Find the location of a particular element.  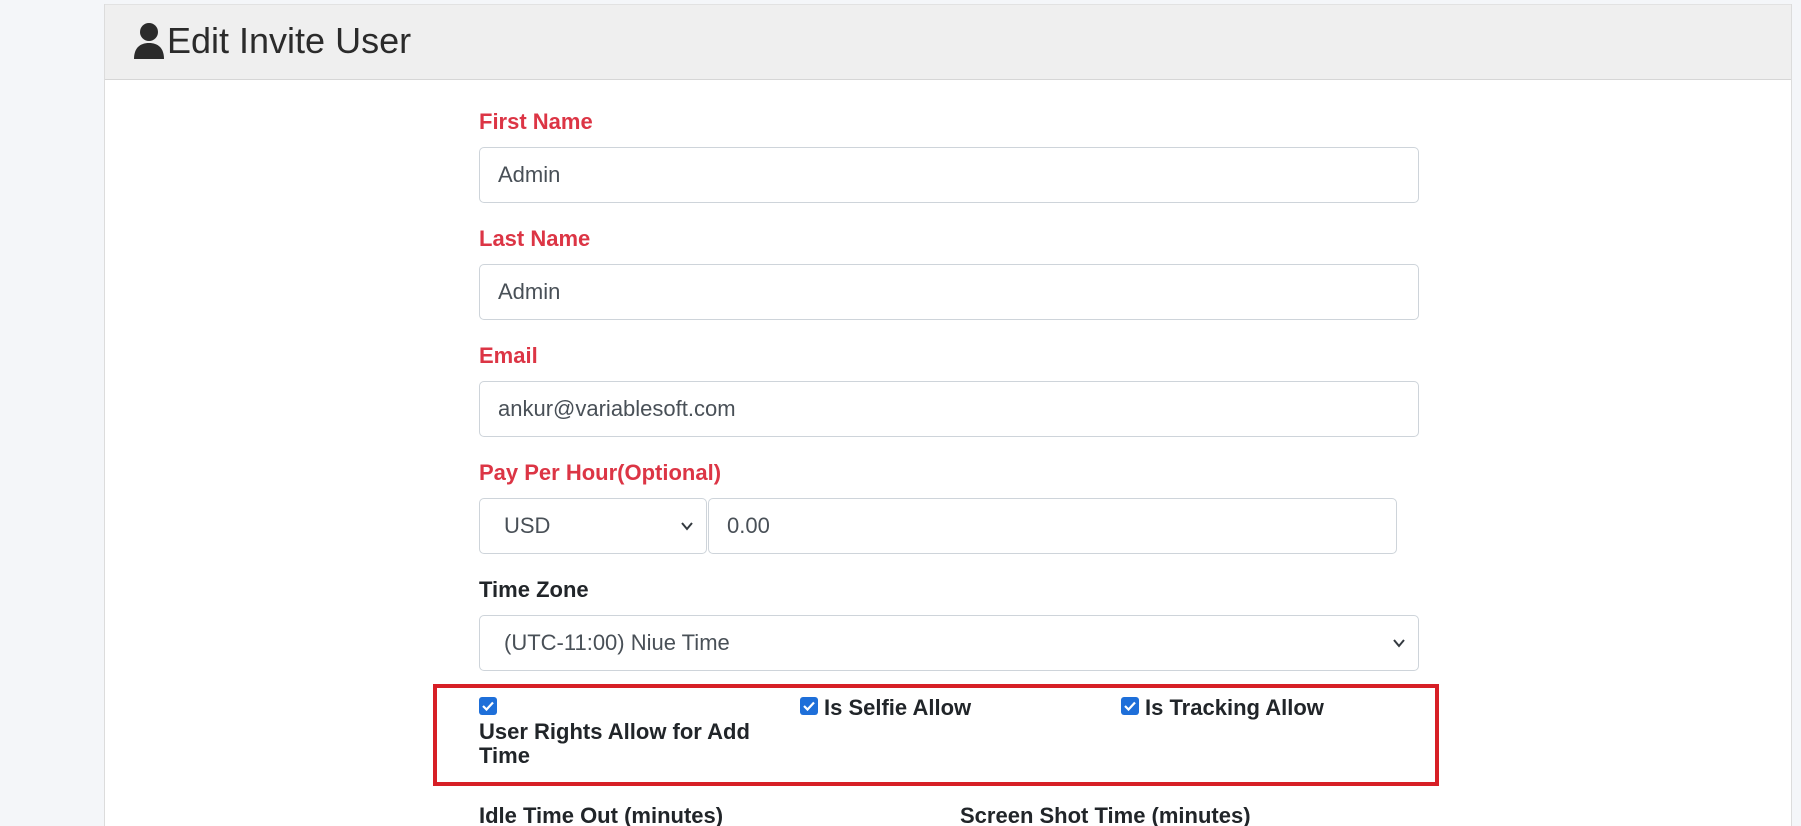

time-zone-select: (UTC-11:00) Niue Time is located at coordinates (949, 643).